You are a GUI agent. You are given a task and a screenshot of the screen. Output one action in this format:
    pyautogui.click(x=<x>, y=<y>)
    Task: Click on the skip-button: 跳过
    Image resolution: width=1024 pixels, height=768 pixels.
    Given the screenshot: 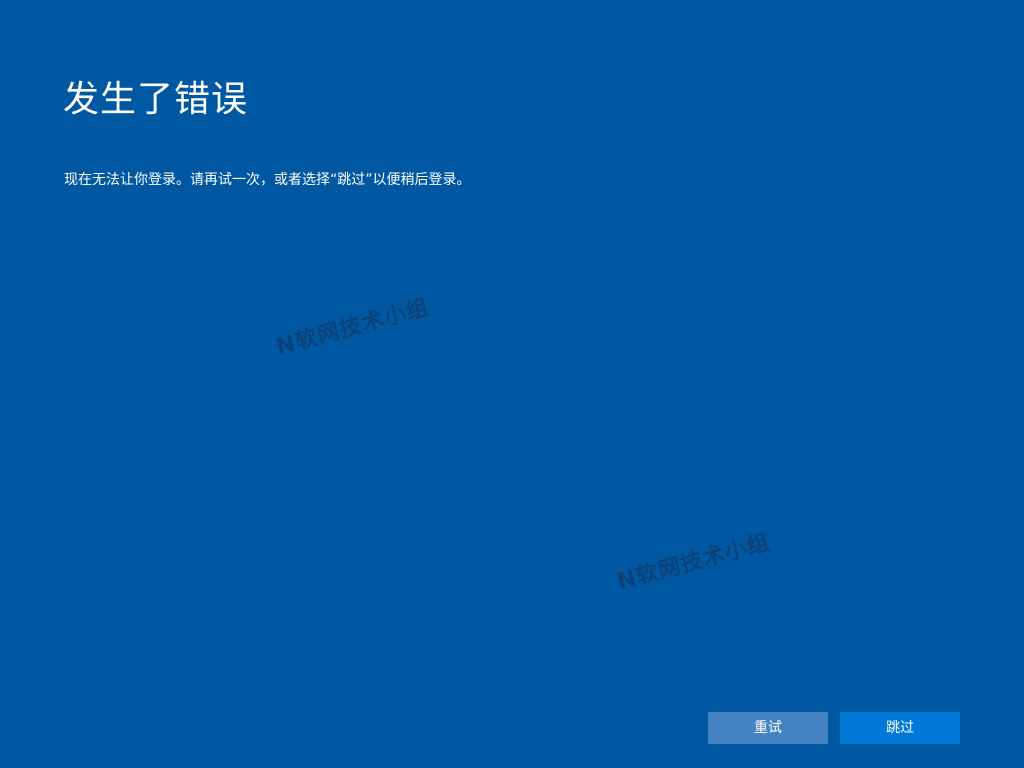 What is the action you would take?
    pyautogui.click(x=900, y=728)
    